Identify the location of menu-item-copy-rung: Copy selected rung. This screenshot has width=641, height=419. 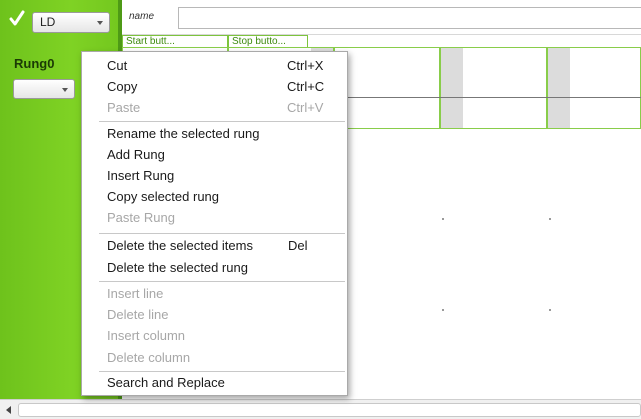
(214, 196).